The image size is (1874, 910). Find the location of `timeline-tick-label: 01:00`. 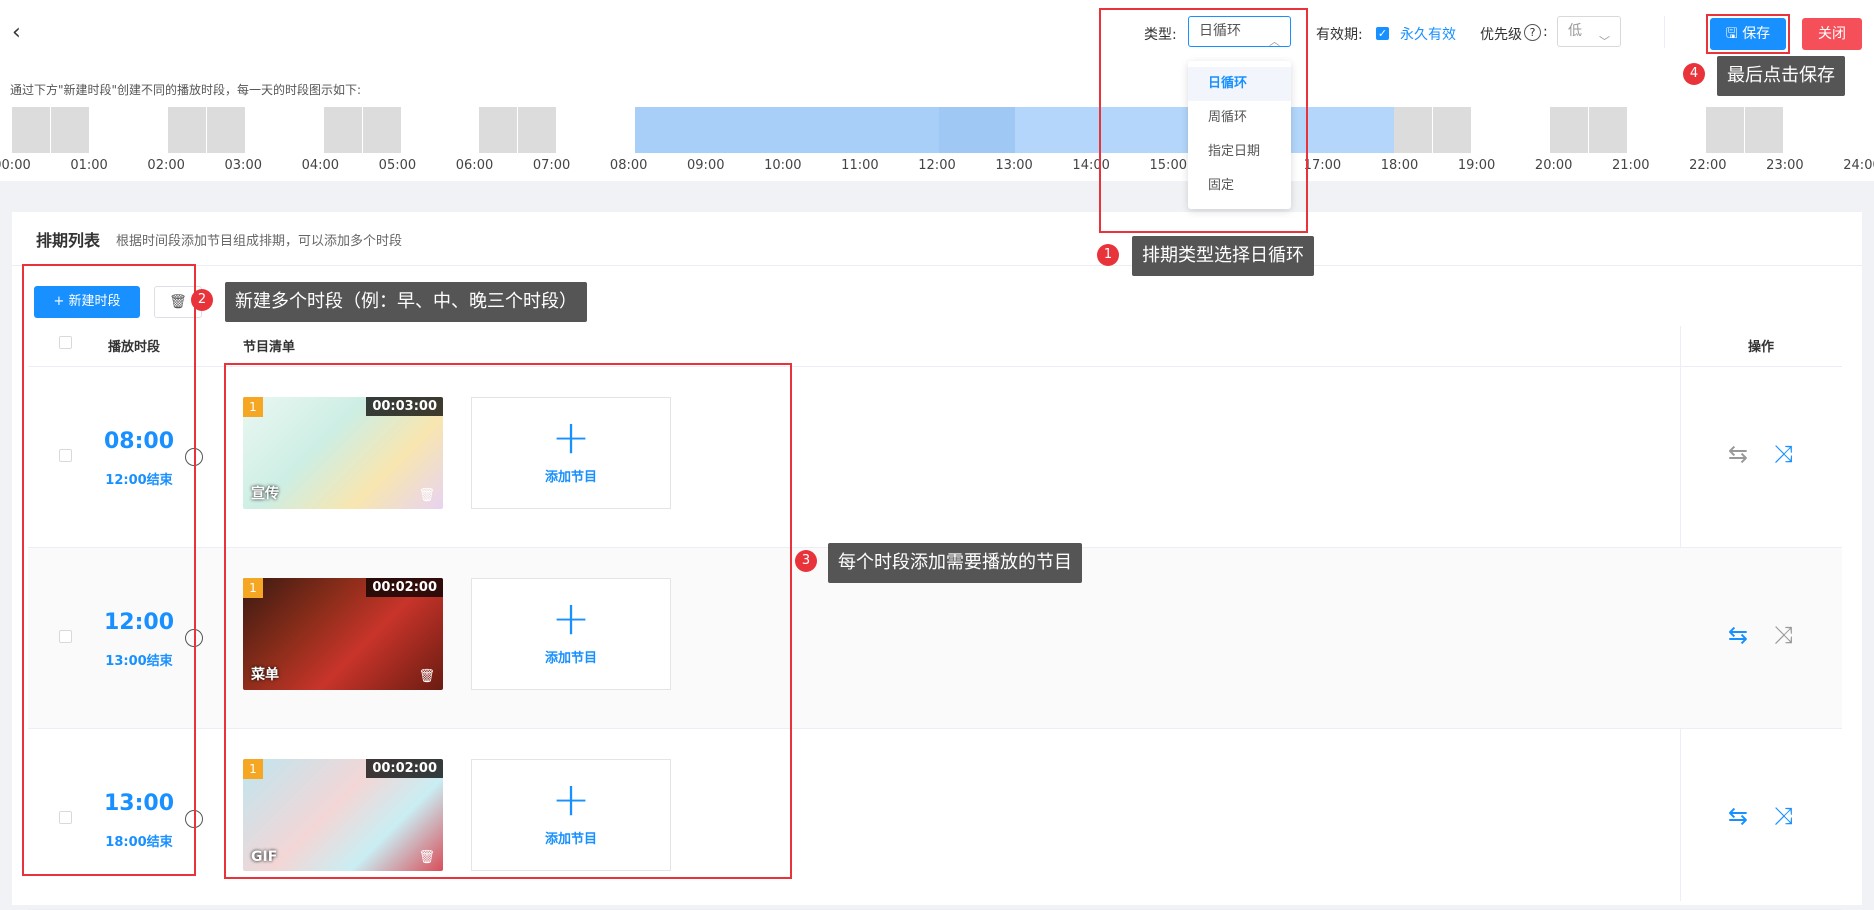

timeline-tick-label: 01:00 is located at coordinates (89, 165).